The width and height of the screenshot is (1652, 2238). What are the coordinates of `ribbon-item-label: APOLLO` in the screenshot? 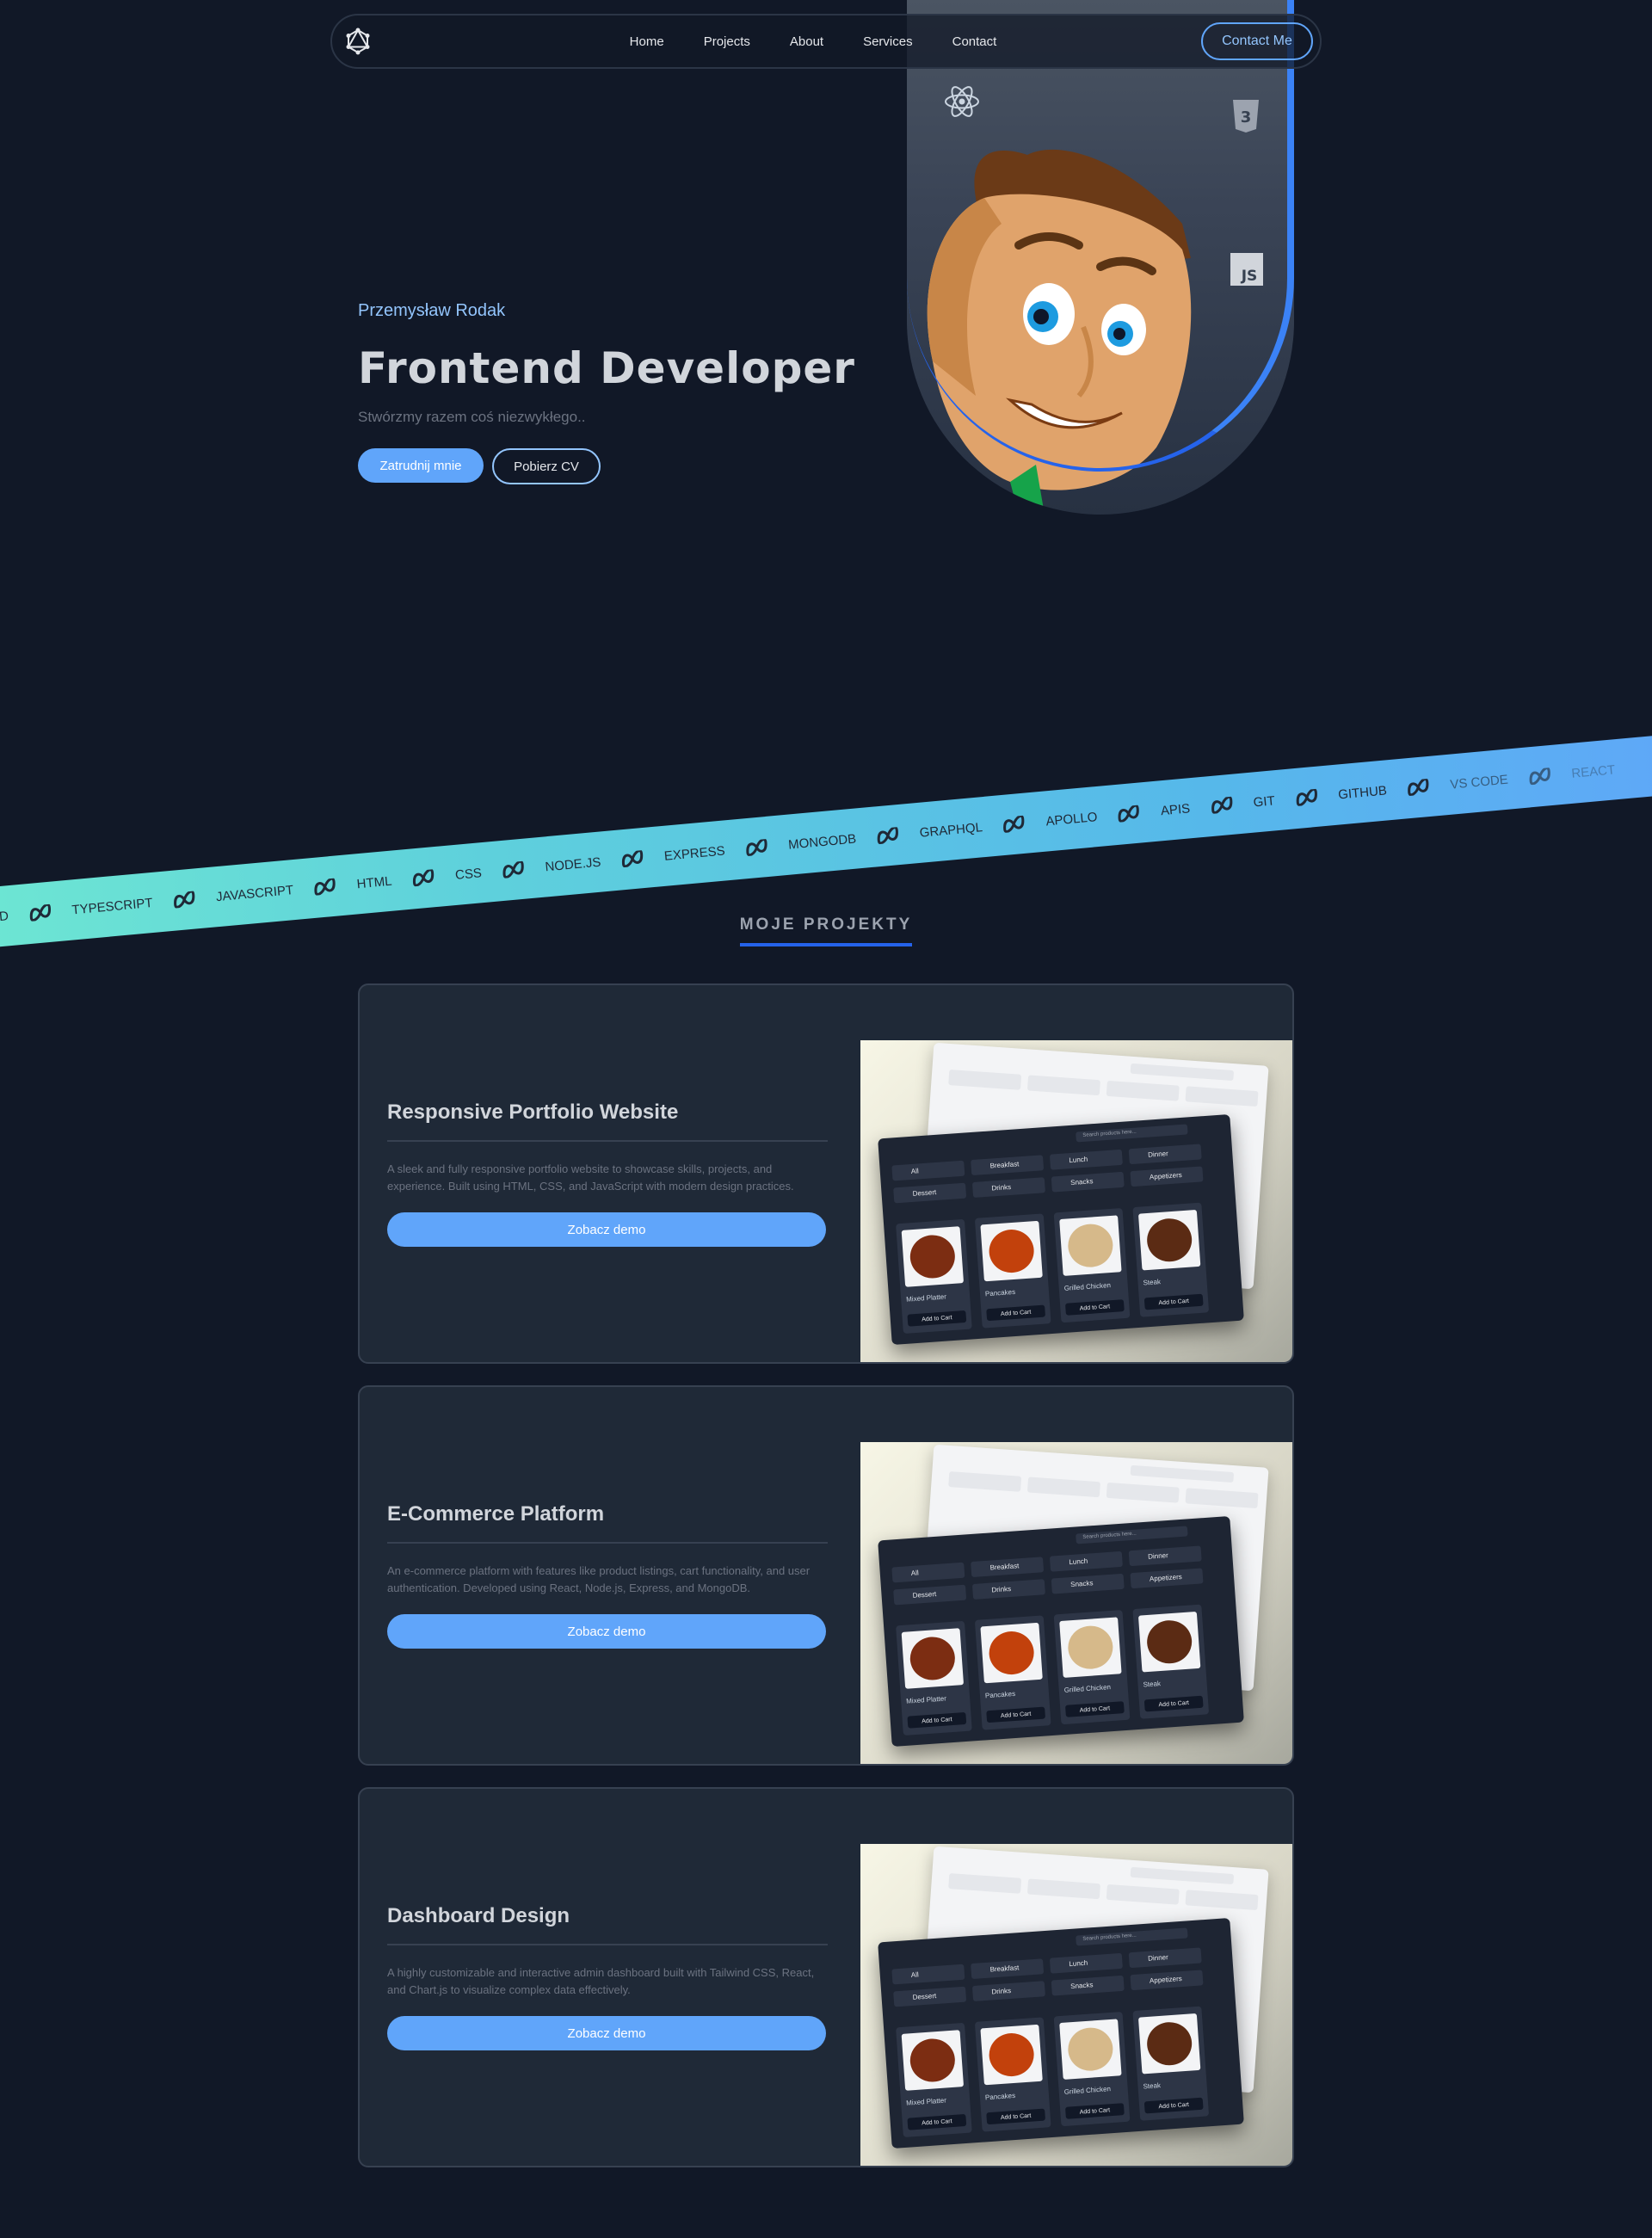 It's located at (1072, 819).